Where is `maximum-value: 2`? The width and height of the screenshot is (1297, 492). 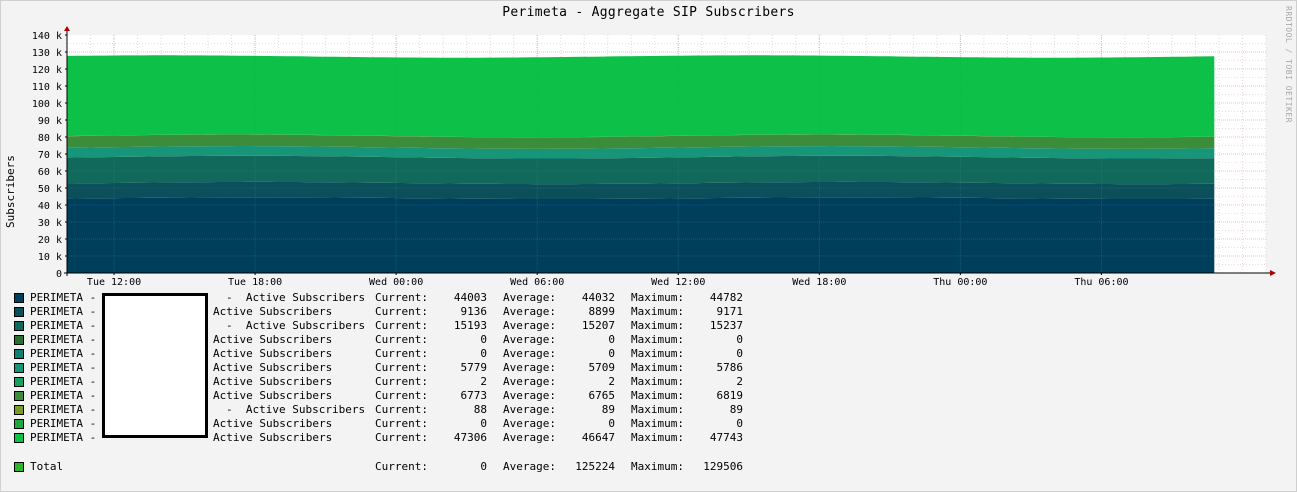
maximum-value: 2 is located at coordinates (739, 381).